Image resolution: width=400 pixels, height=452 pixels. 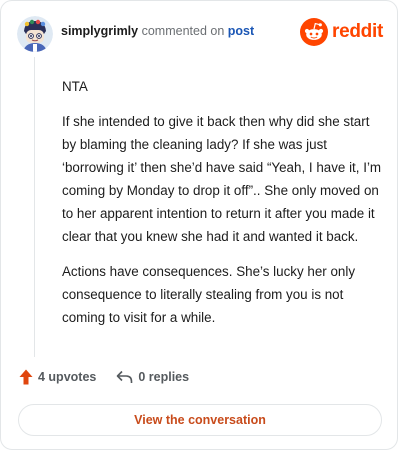 What do you see at coordinates (164, 377) in the screenshot?
I see `replies-count: 0 replies` at bounding box center [164, 377].